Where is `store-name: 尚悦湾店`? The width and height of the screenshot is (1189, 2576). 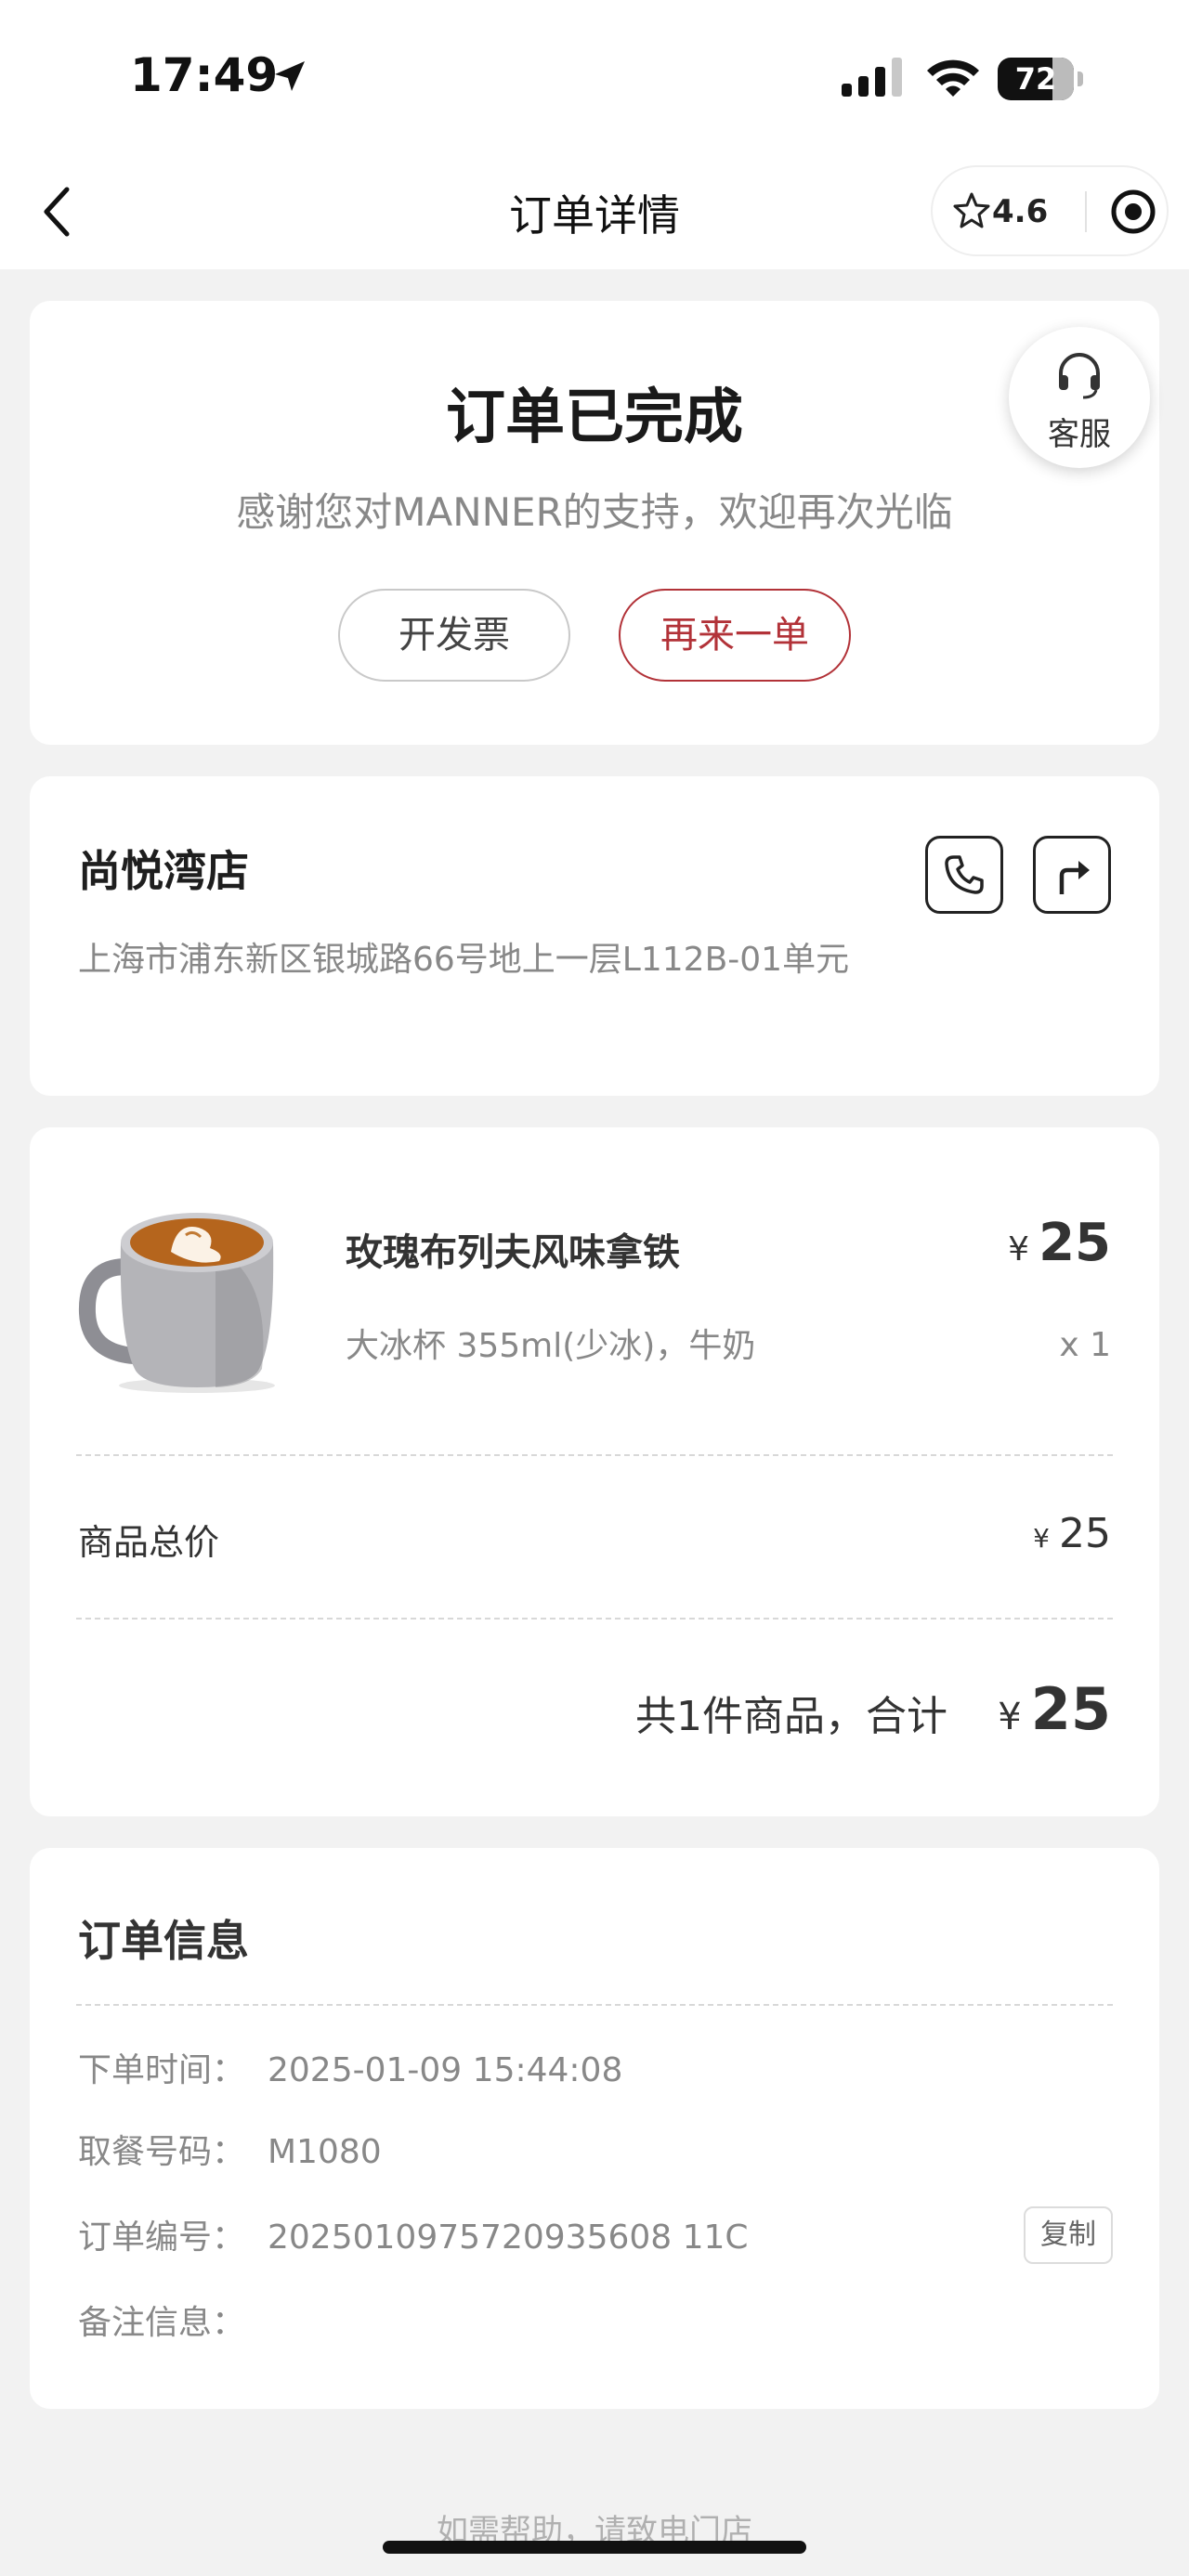
store-name: 尚悦湾店 is located at coordinates (163, 871).